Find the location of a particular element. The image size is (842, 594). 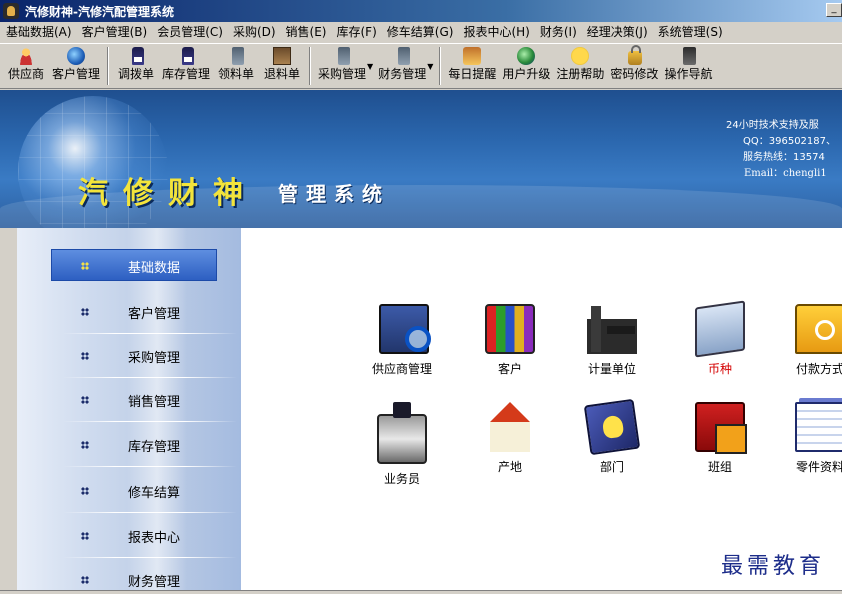

sidebar-item-sales: 销售管理 is located at coordinates (129, 400).